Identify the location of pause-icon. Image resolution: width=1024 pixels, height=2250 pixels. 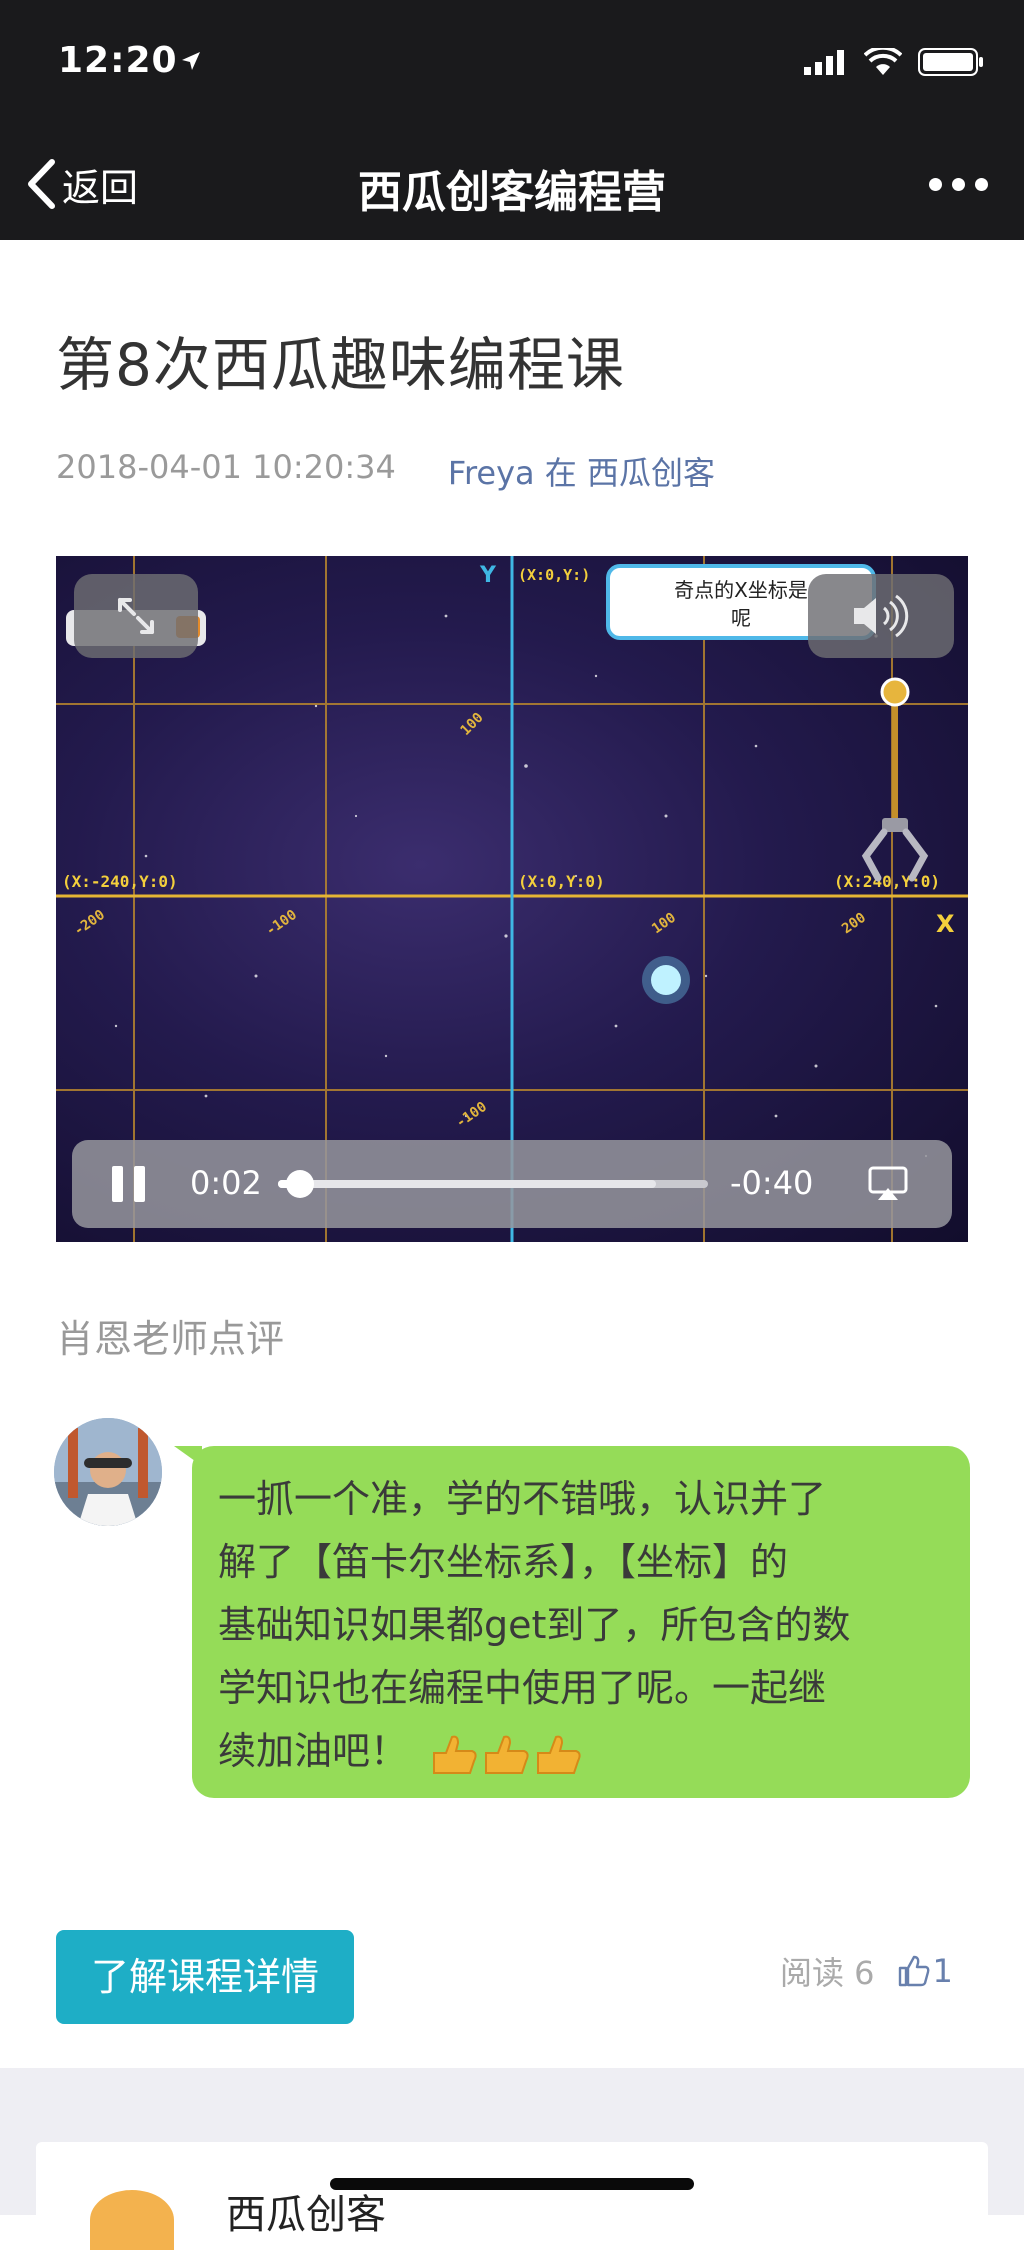
(117, 1184).